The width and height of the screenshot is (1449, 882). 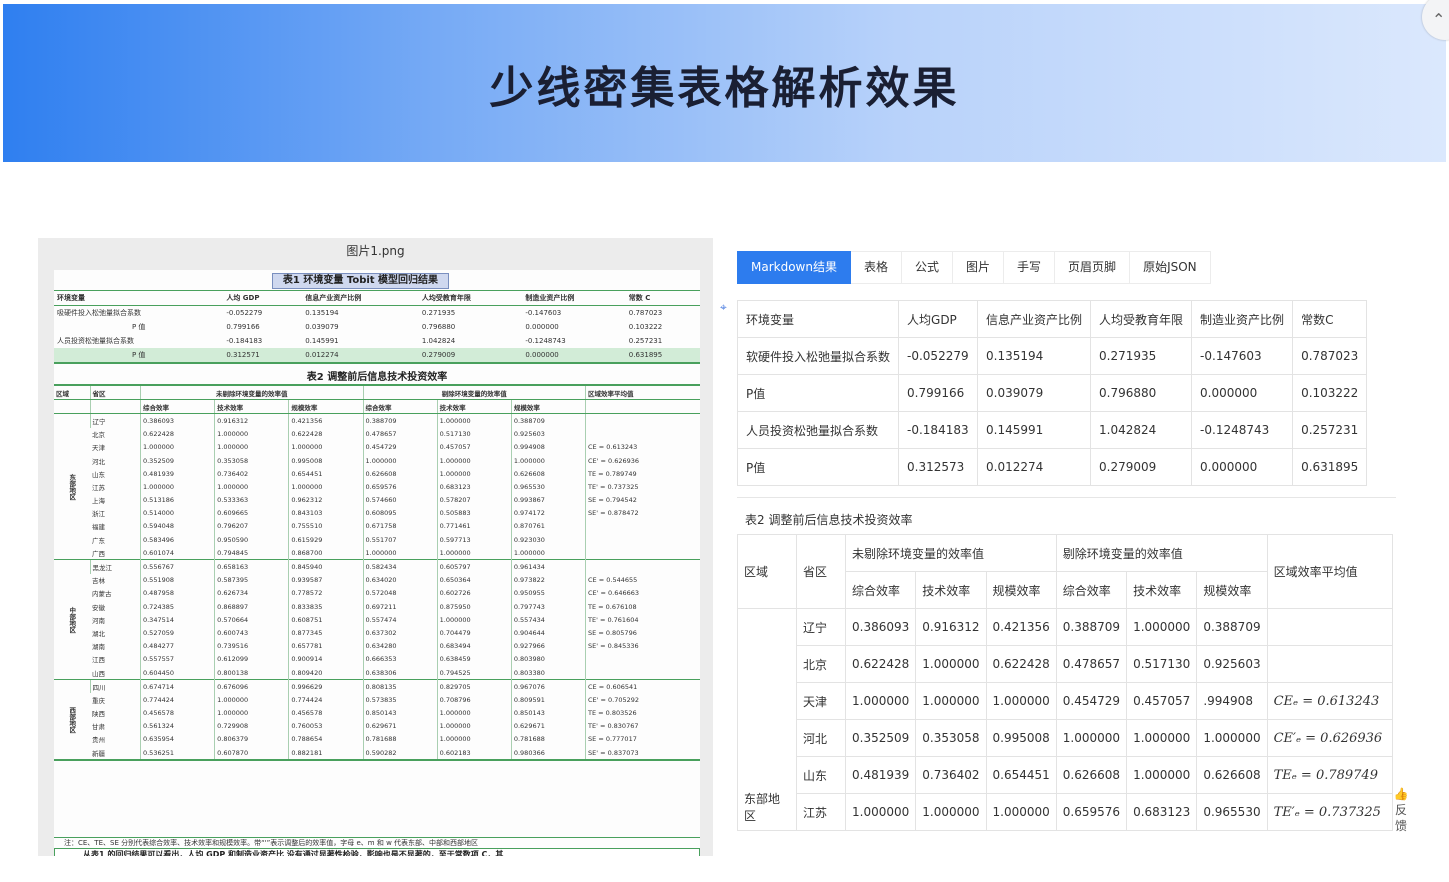 What do you see at coordinates (574, 298) in the screenshot?
I see `table-header-cell: 制造业资产比例` at bounding box center [574, 298].